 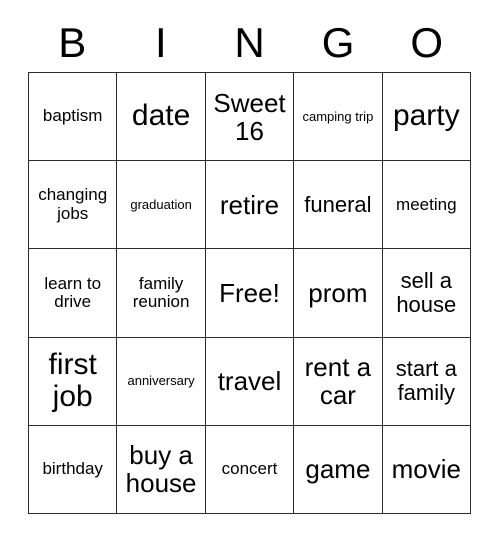 I want to click on bingo-cell: start a family, so click(x=426, y=381).